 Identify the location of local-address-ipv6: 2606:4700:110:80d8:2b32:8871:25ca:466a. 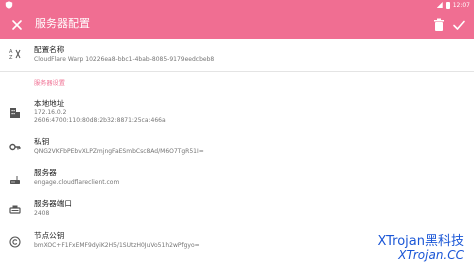
(100, 120).